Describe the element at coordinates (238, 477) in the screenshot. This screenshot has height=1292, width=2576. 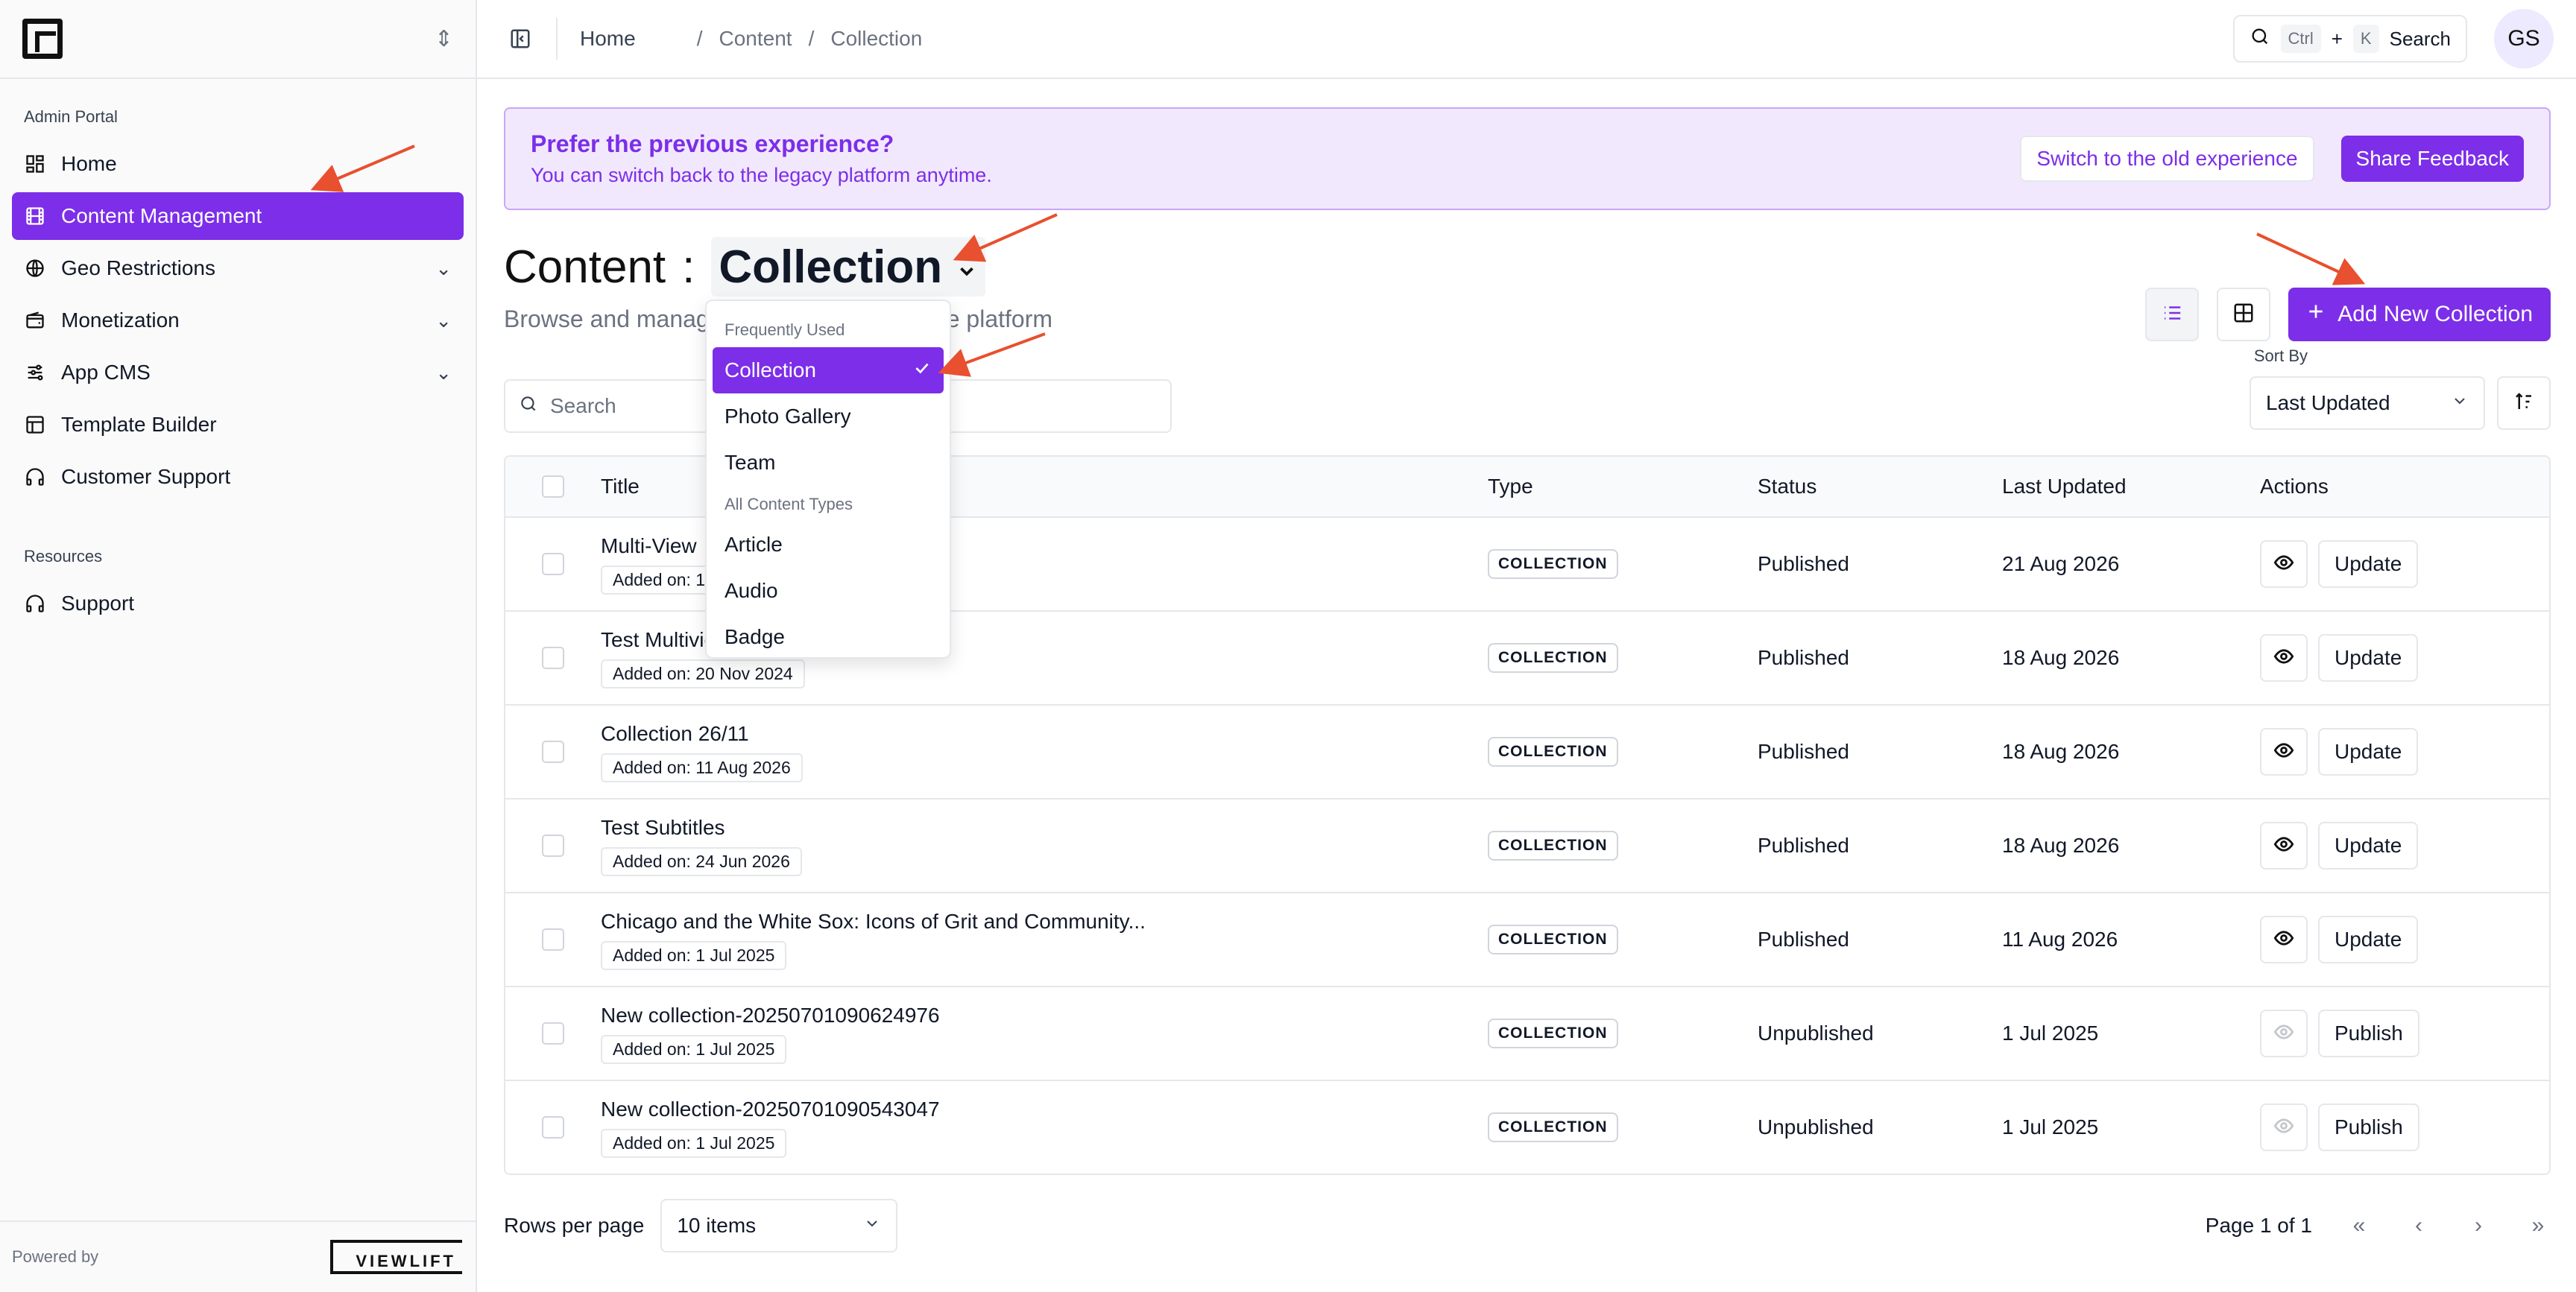
I see `sidebar-item-customer-support: Customer Support` at that location.